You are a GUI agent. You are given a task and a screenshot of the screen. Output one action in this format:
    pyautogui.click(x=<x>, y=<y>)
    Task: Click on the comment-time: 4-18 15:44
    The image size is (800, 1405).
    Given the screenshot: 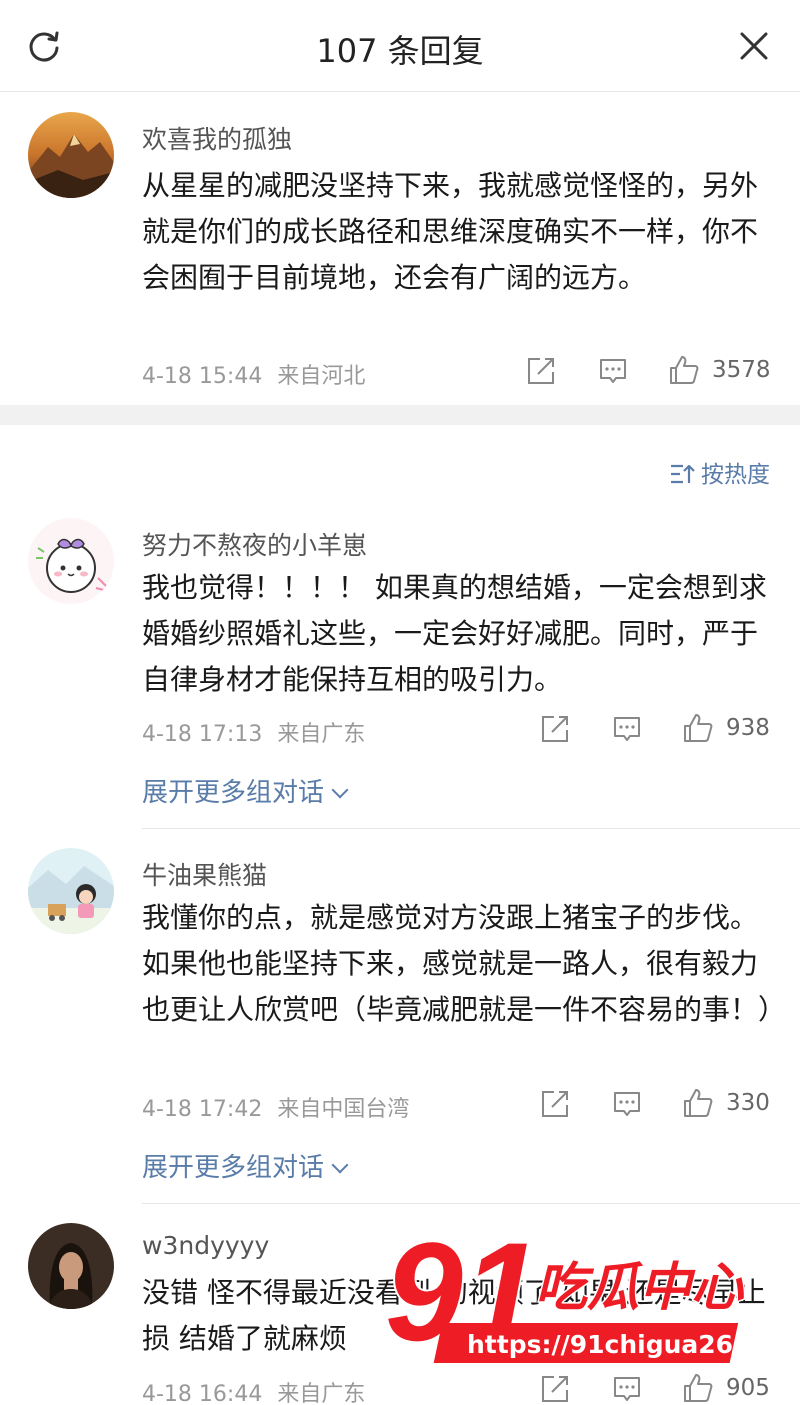 What is the action you would take?
    pyautogui.click(x=202, y=376)
    